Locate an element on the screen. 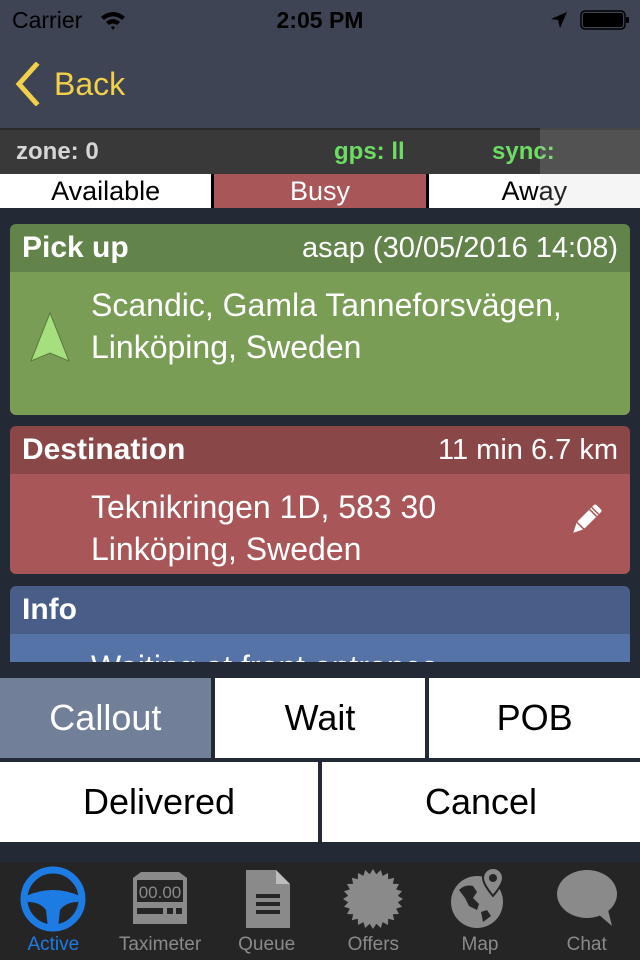  destination-title: Destination is located at coordinates (104, 449).